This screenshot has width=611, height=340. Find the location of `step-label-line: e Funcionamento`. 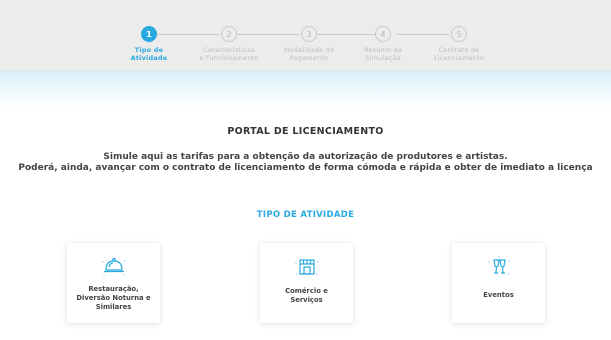

step-label-line: e Funcionamento is located at coordinates (229, 58).